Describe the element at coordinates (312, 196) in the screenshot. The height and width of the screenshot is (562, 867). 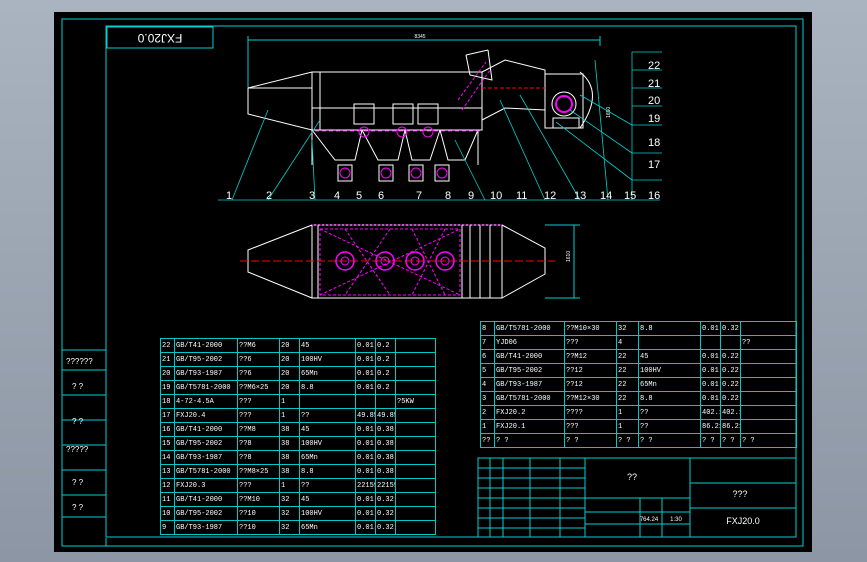
I see `part-num-3: 3` at that location.